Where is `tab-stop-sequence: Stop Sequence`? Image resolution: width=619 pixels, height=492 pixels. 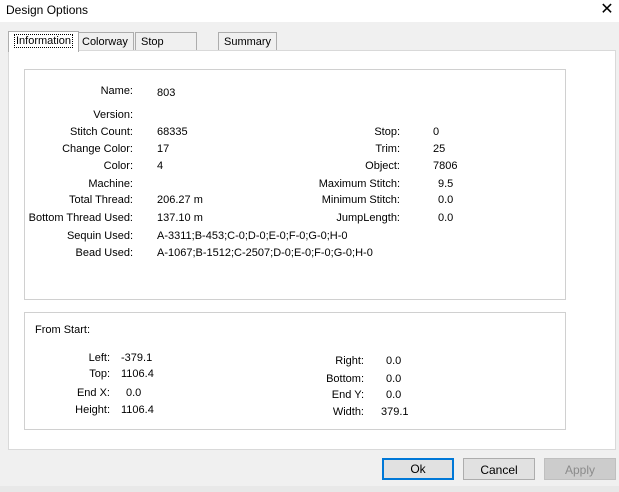
tab-stop-sequence: Stop Sequence is located at coordinates (166, 49).